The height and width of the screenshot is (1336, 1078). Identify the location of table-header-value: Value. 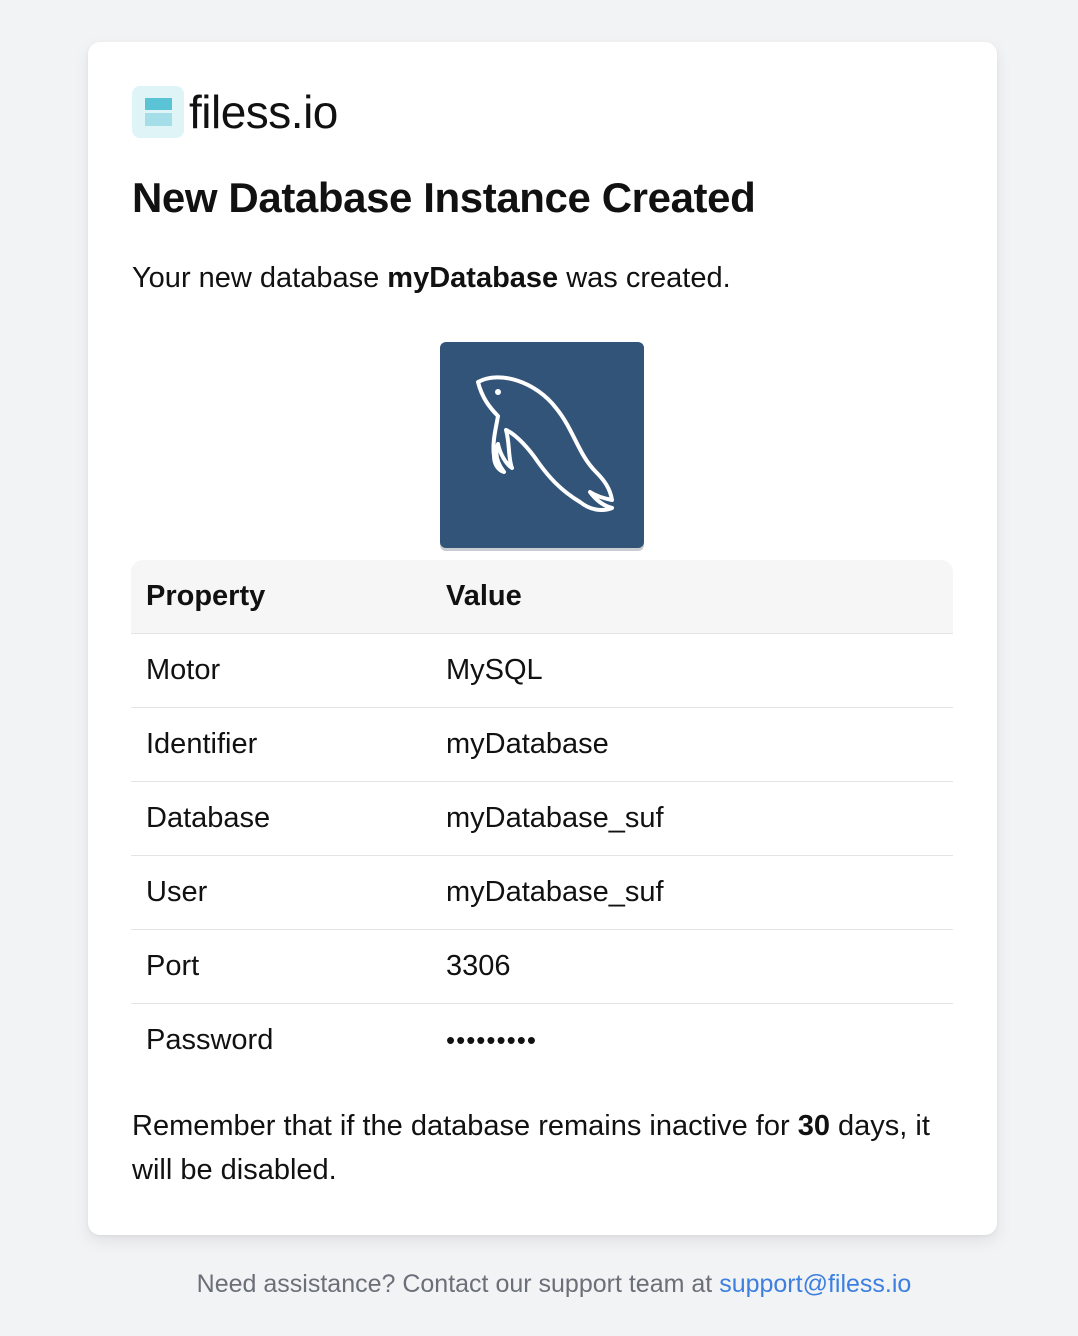
(484, 596).